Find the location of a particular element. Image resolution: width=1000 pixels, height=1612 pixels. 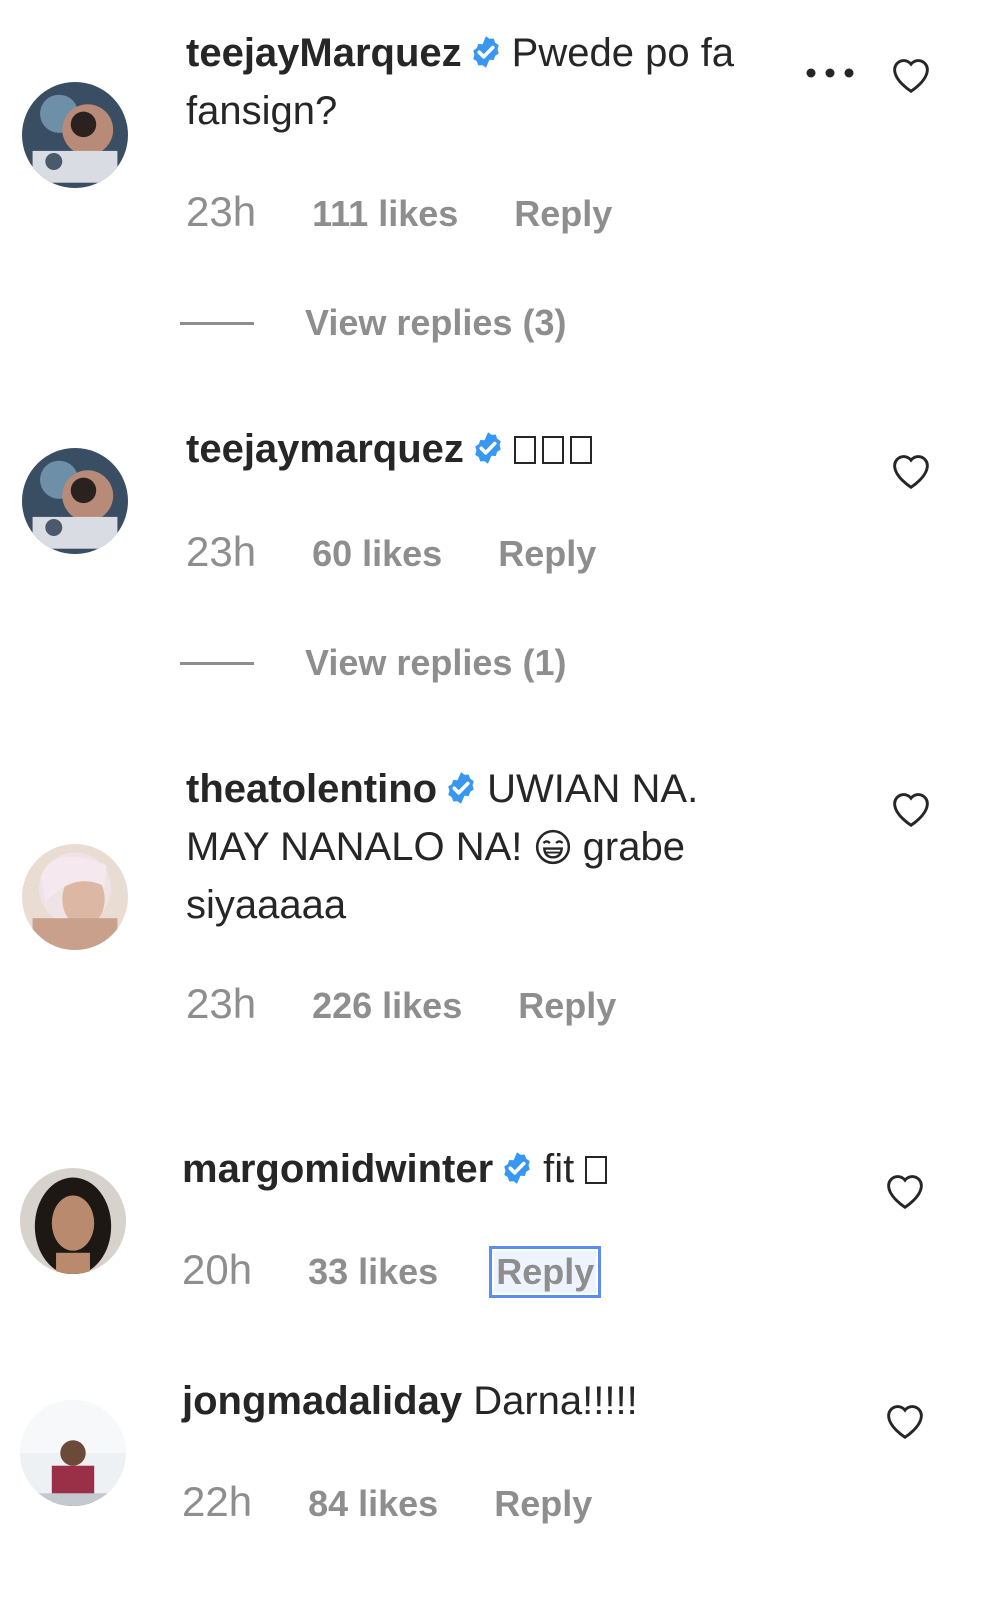

comment-body: margomidwinter fit is located at coordinates (502, 1169).